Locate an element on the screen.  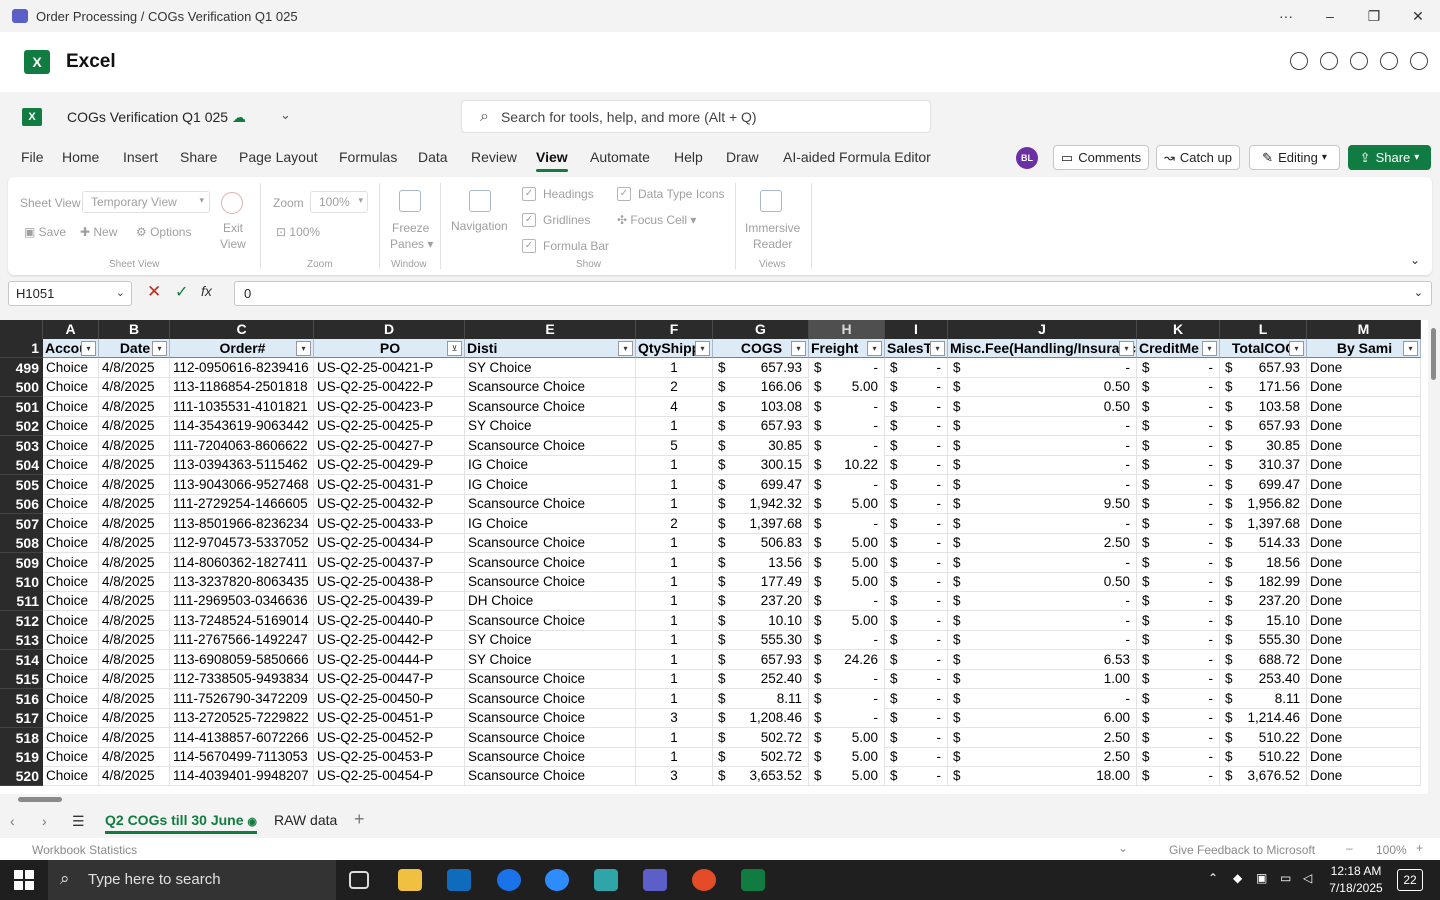
column-header-l: L is located at coordinates (1263, 329).